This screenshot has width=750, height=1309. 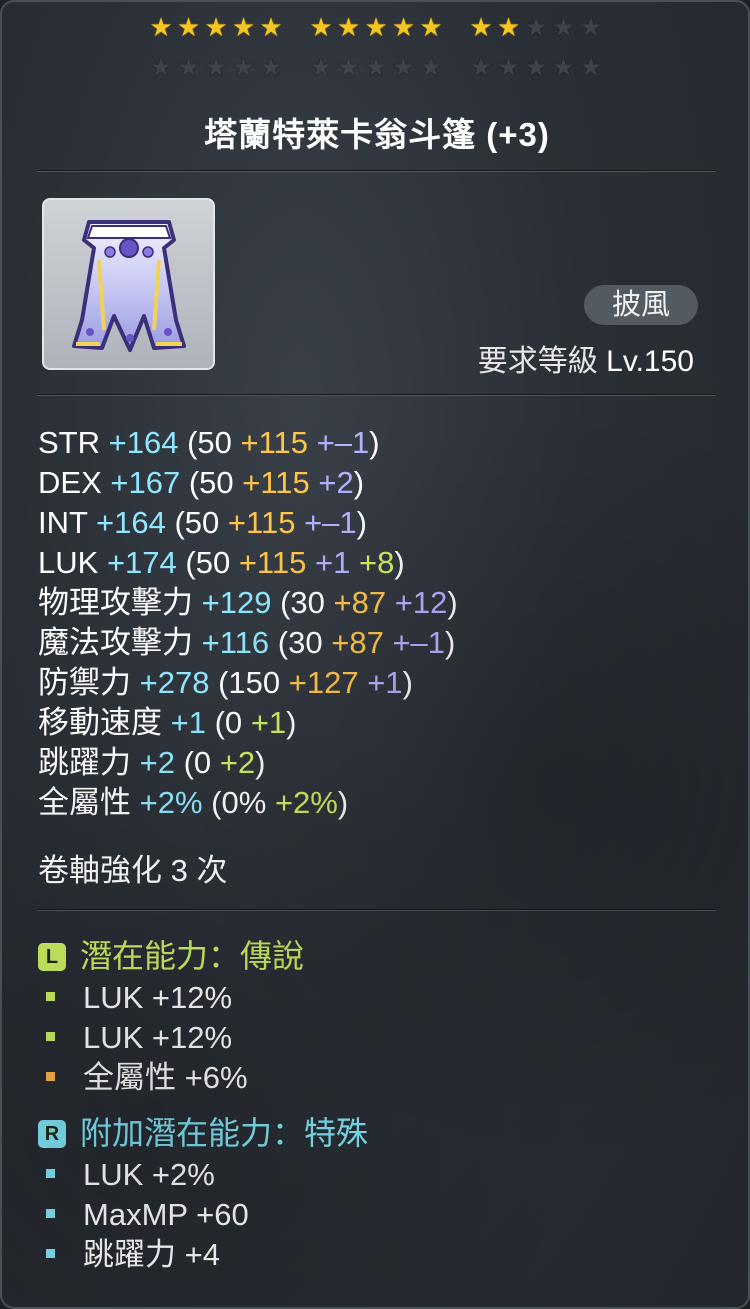 I want to click on stat-total: +116, so click(x=235, y=642).